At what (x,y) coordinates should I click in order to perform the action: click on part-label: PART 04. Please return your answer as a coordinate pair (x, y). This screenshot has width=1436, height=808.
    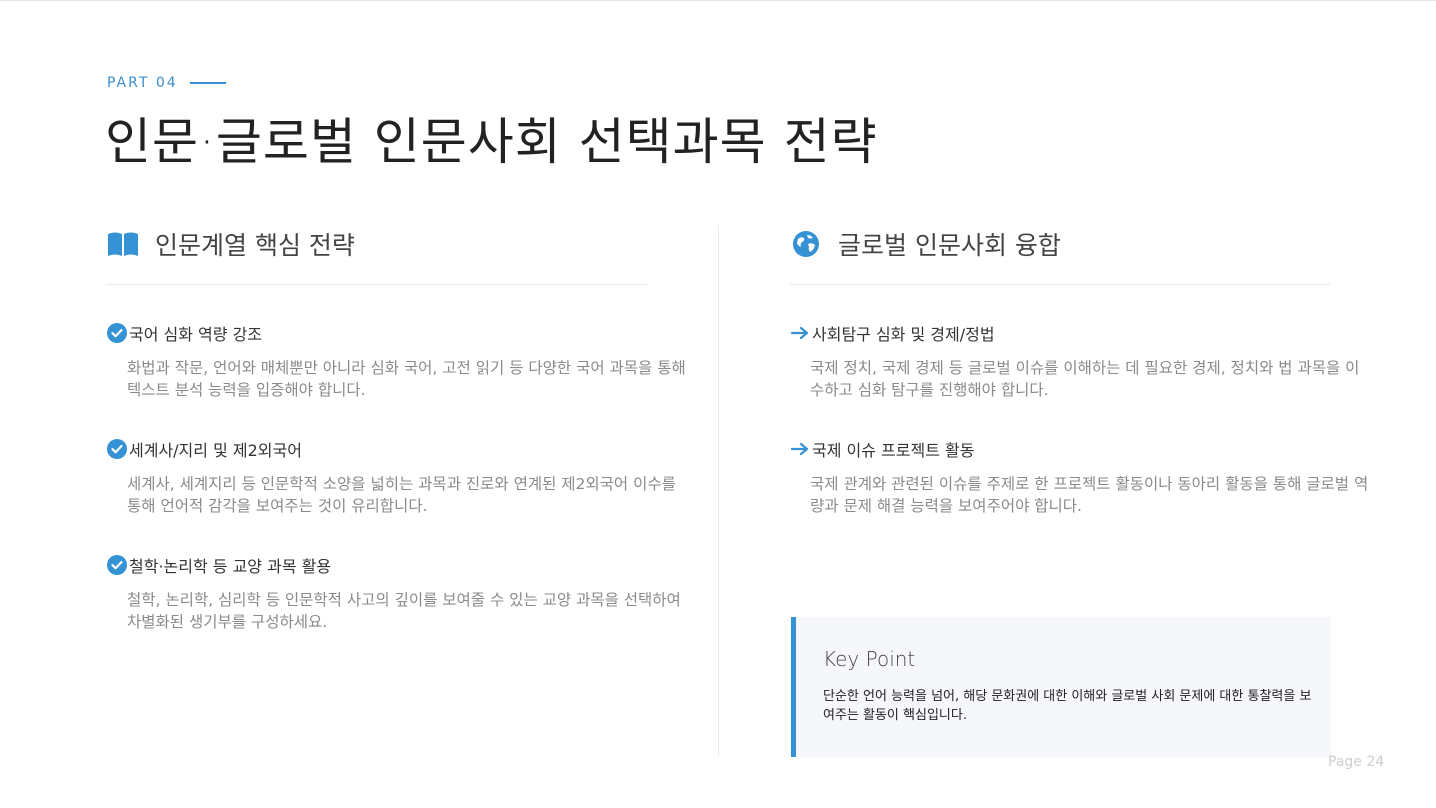
    Looking at the image, I should click on (166, 83).